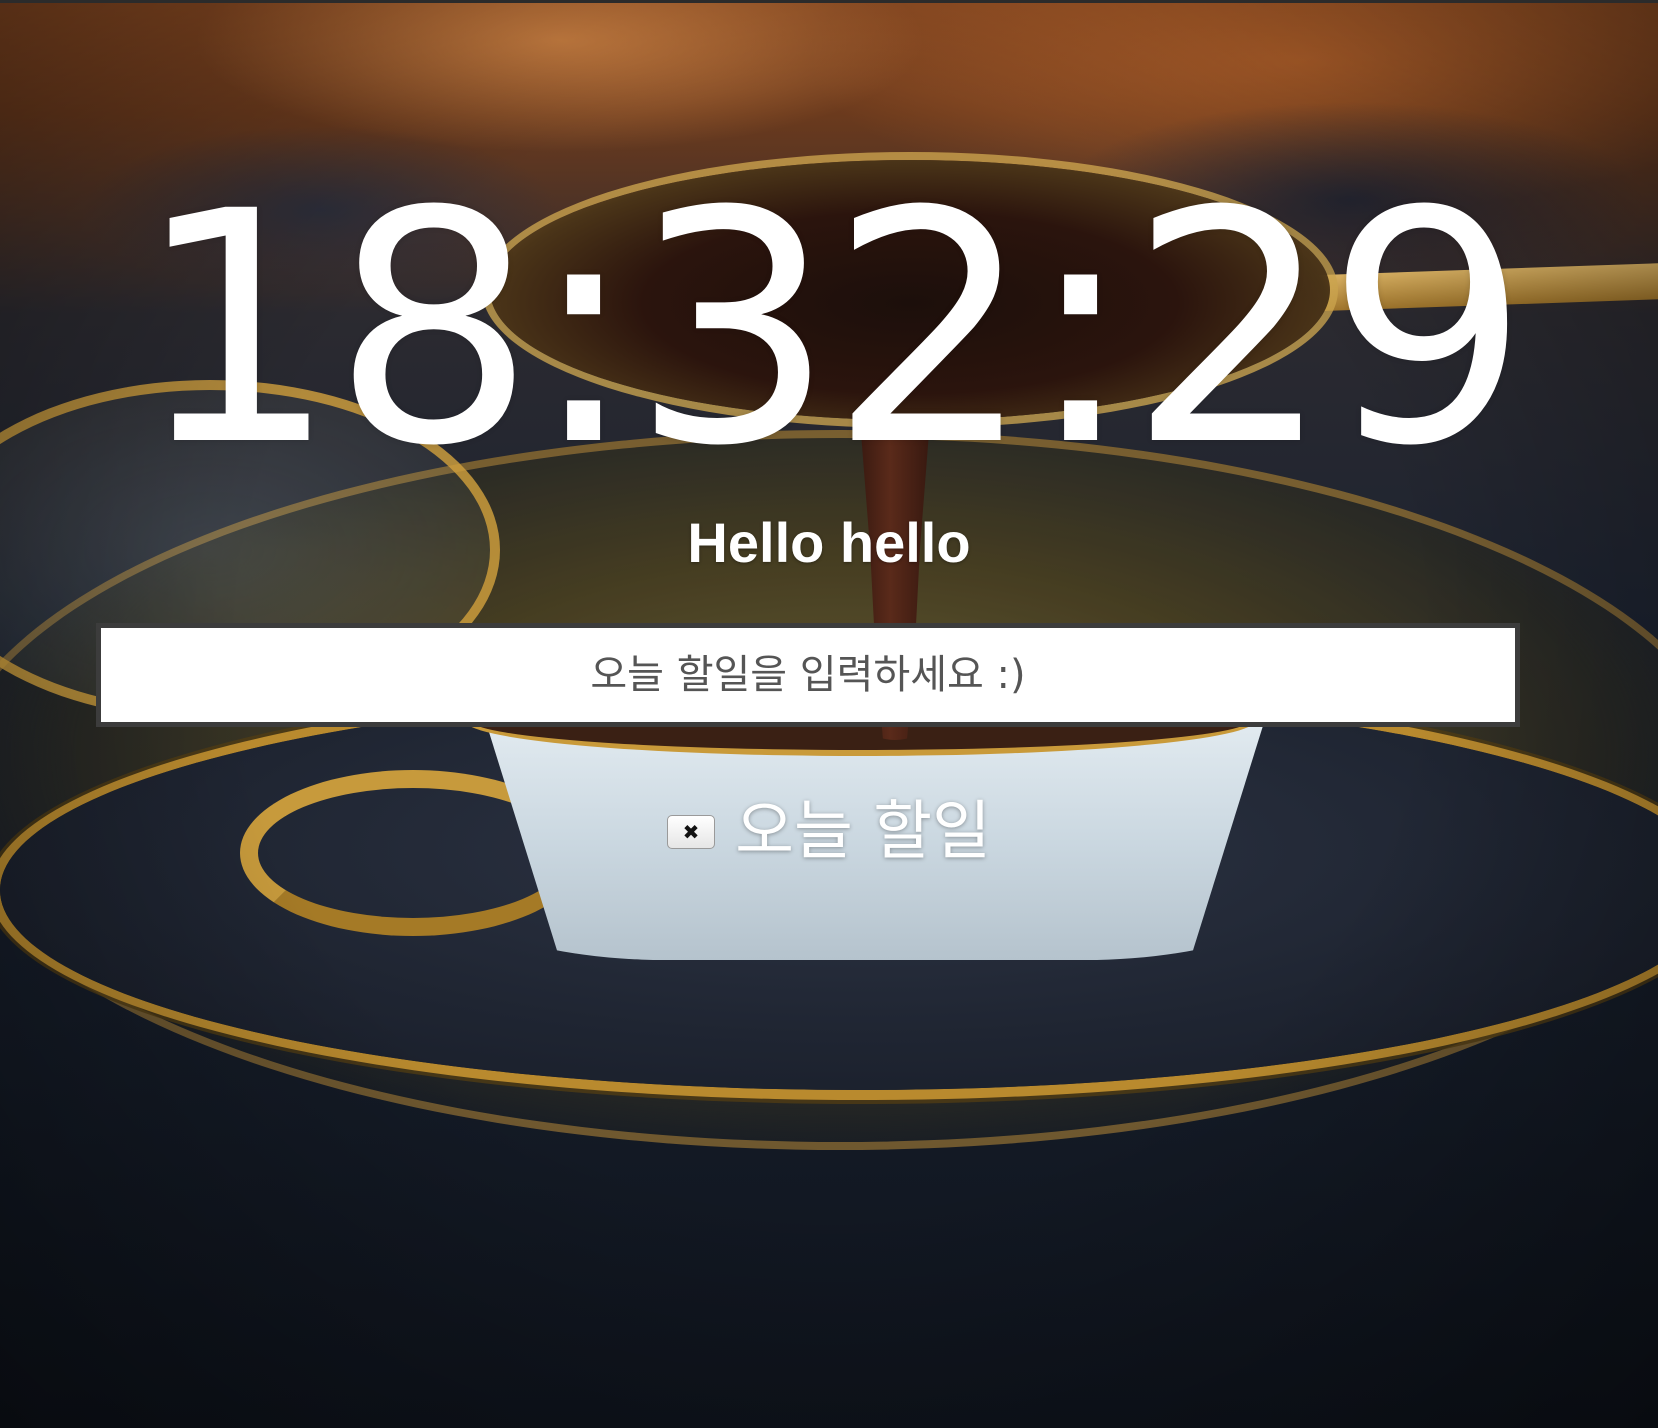 This screenshot has width=1658, height=1428. What do you see at coordinates (829, 1) in the screenshot?
I see `window-top-border` at bounding box center [829, 1].